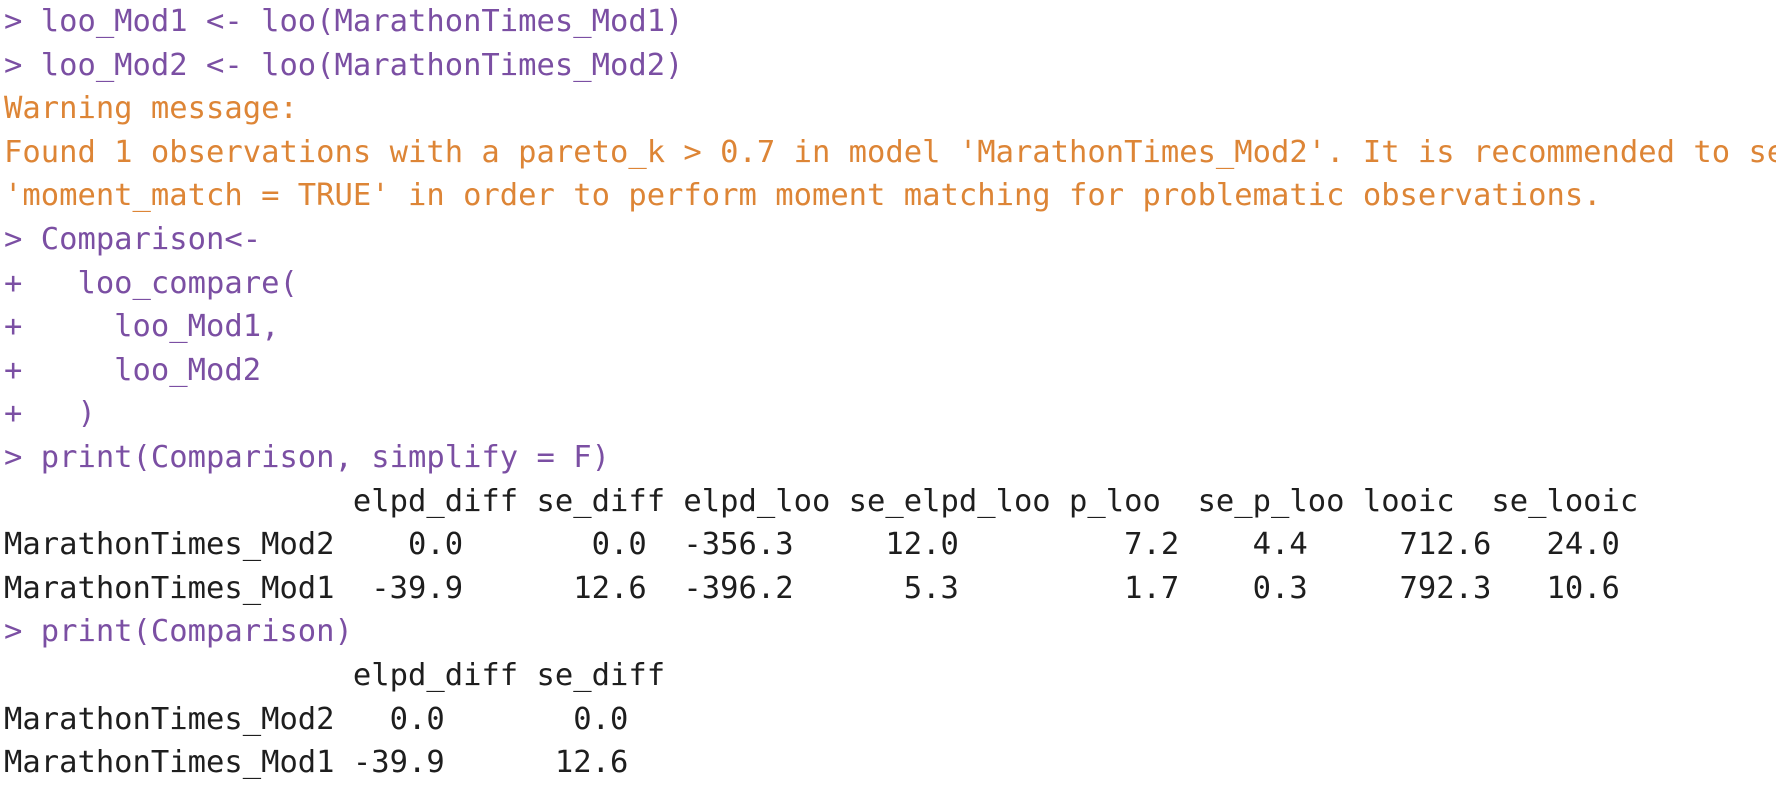 Image resolution: width=1776 pixels, height=785 pixels. I want to click on console-line-continuation: + loo_Mod1,, so click(142, 327).